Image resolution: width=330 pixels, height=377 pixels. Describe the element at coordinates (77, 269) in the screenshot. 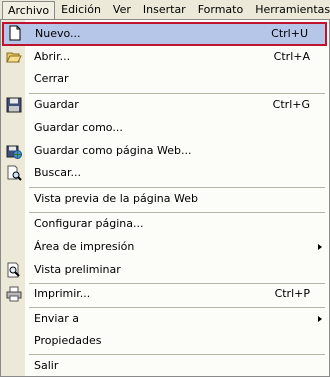

I see `menu-item-label: Vista preliminar` at that location.